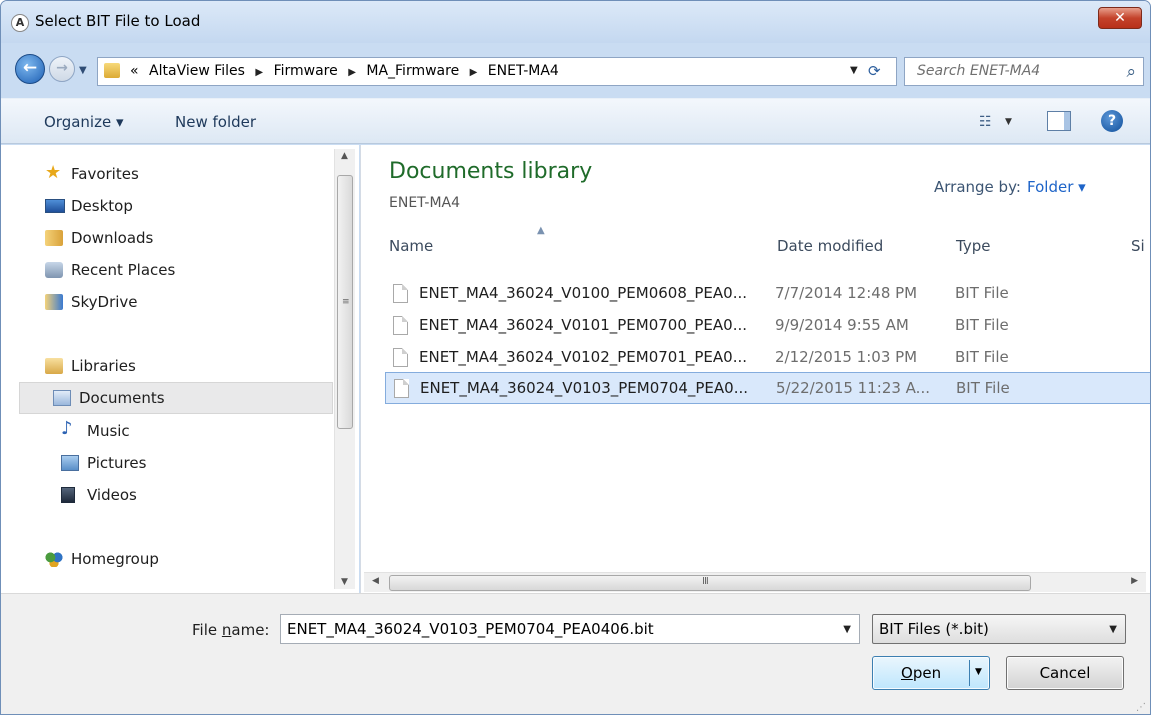 The image size is (1151, 715). What do you see at coordinates (104, 302) in the screenshot?
I see `sidebar-item-label: SkyDrive` at bounding box center [104, 302].